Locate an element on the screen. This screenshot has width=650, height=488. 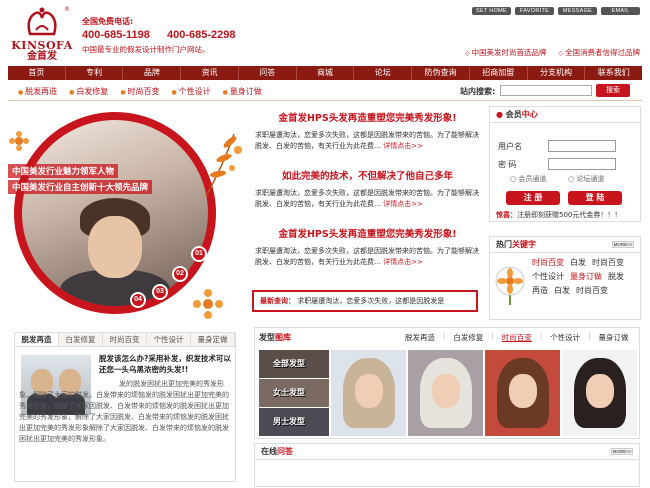
online-qa-title: 在线问答 MORE>> is located at coordinates (447, 452).